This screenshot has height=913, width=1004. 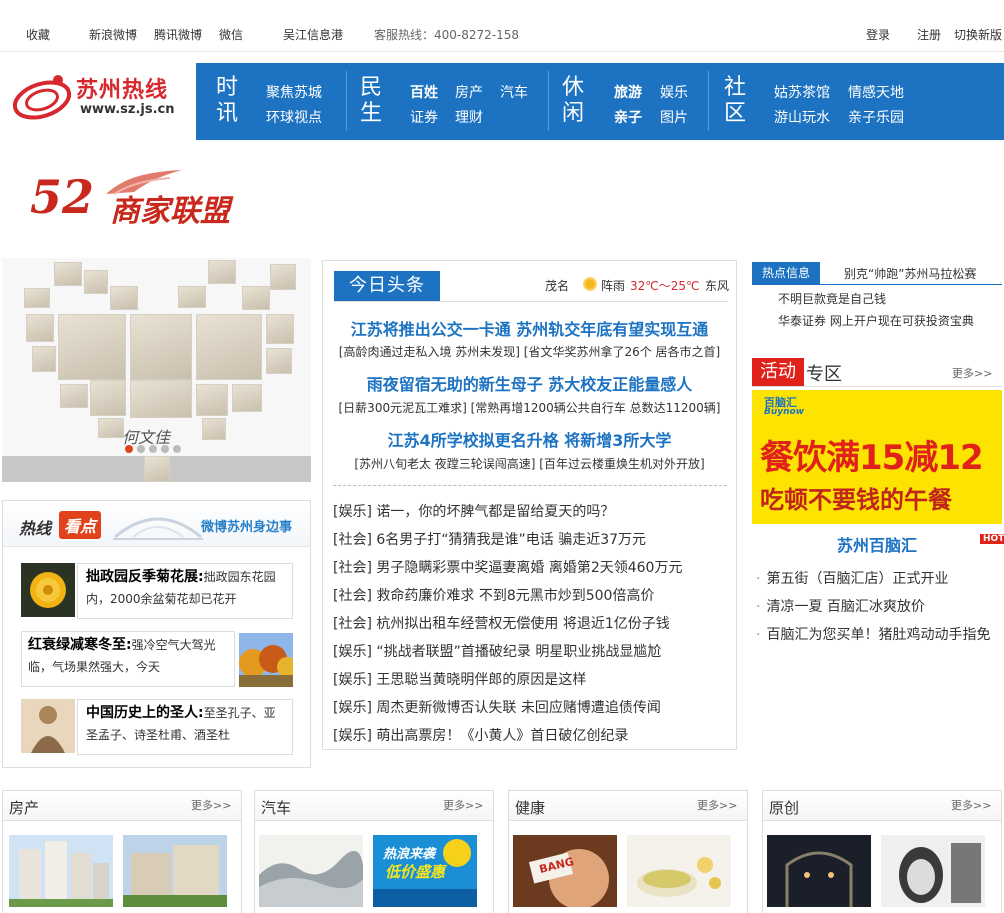 I want to click on sina-weibo-link: 新浪微博, so click(x=113, y=34).